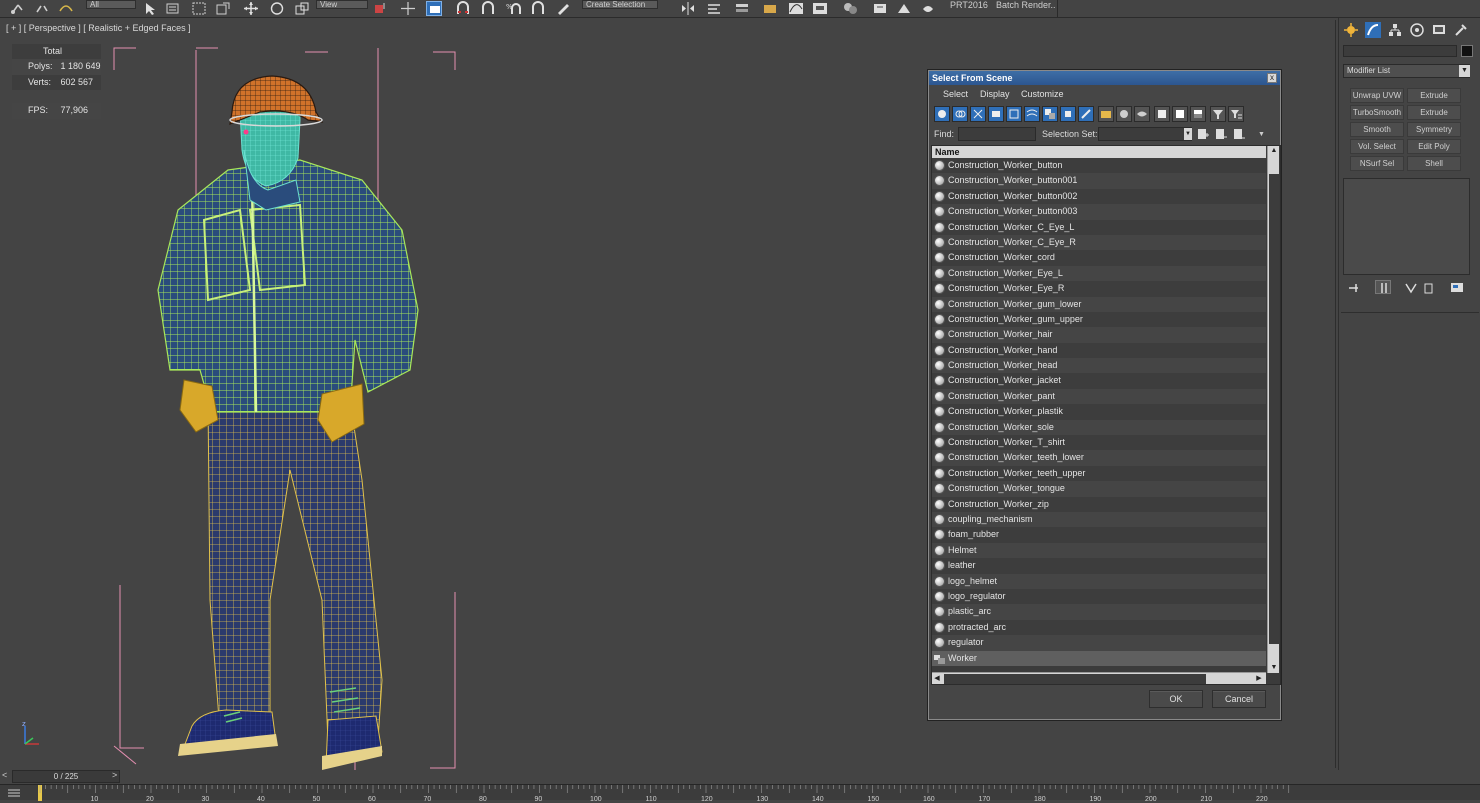 This screenshot has width=1480, height=803. I want to click on prt-label: PRT2016, so click(969, 5).